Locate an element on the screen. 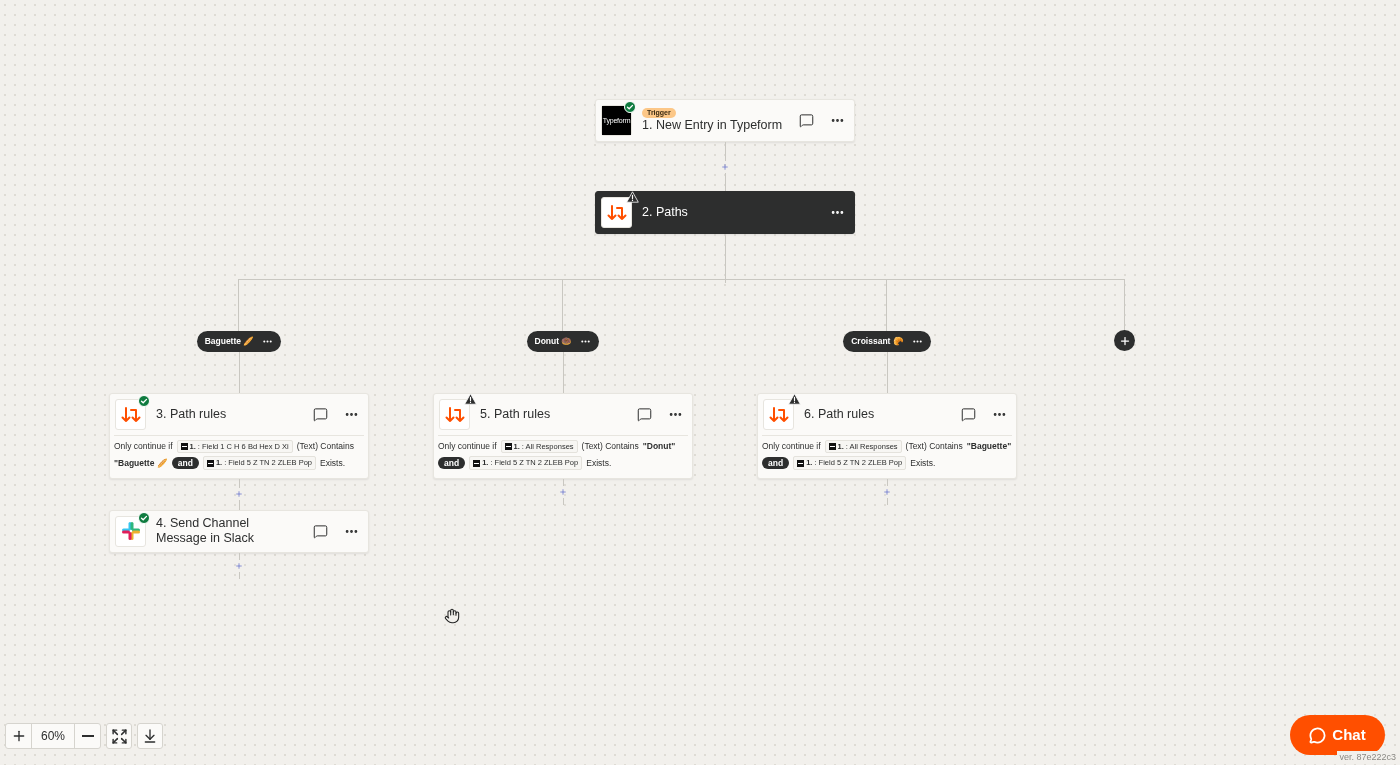 This screenshot has width=1400, height=765. step-title: 2. Paths is located at coordinates (665, 212).